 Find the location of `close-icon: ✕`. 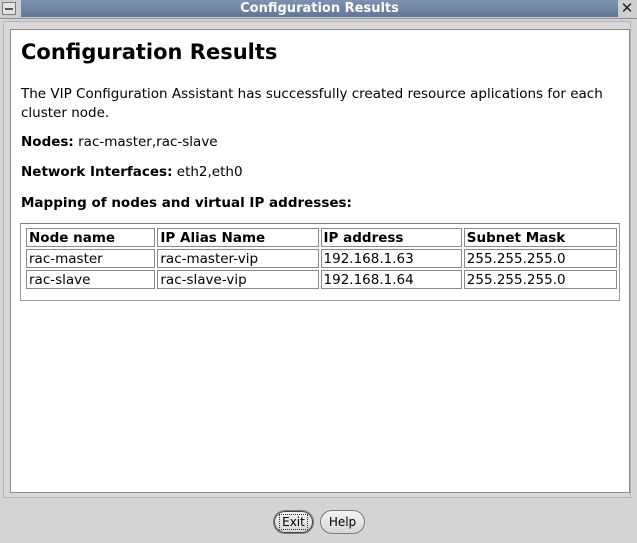

close-icon: ✕ is located at coordinates (627, 8).